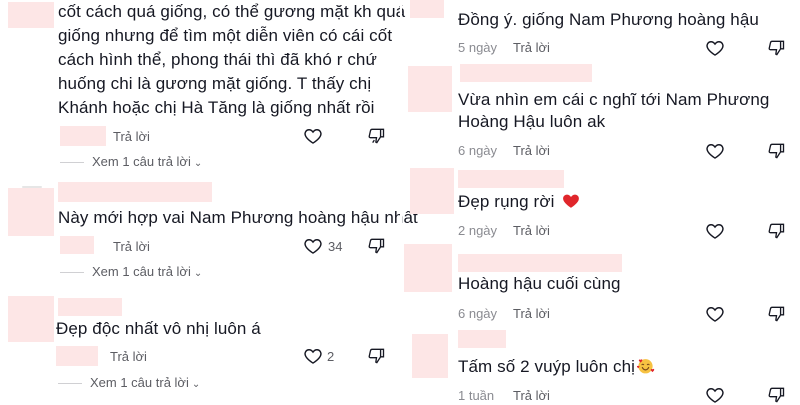 The image size is (800, 405). What do you see at coordinates (539, 283) in the screenshot?
I see `reply-text: Hoàng hậu cuối cùng` at bounding box center [539, 283].